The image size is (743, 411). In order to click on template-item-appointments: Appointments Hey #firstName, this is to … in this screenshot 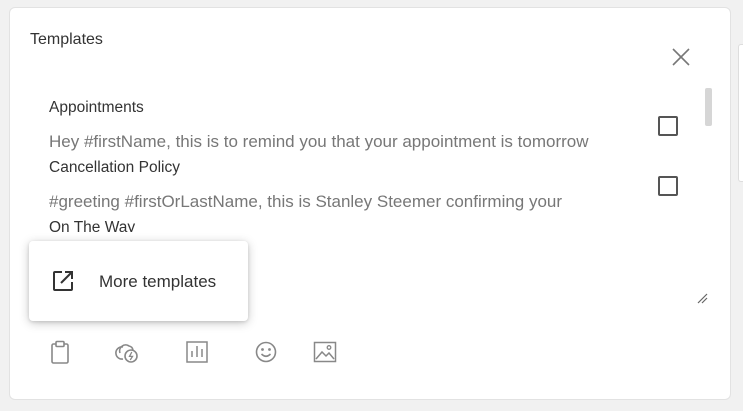, I will do `click(360, 120)`.